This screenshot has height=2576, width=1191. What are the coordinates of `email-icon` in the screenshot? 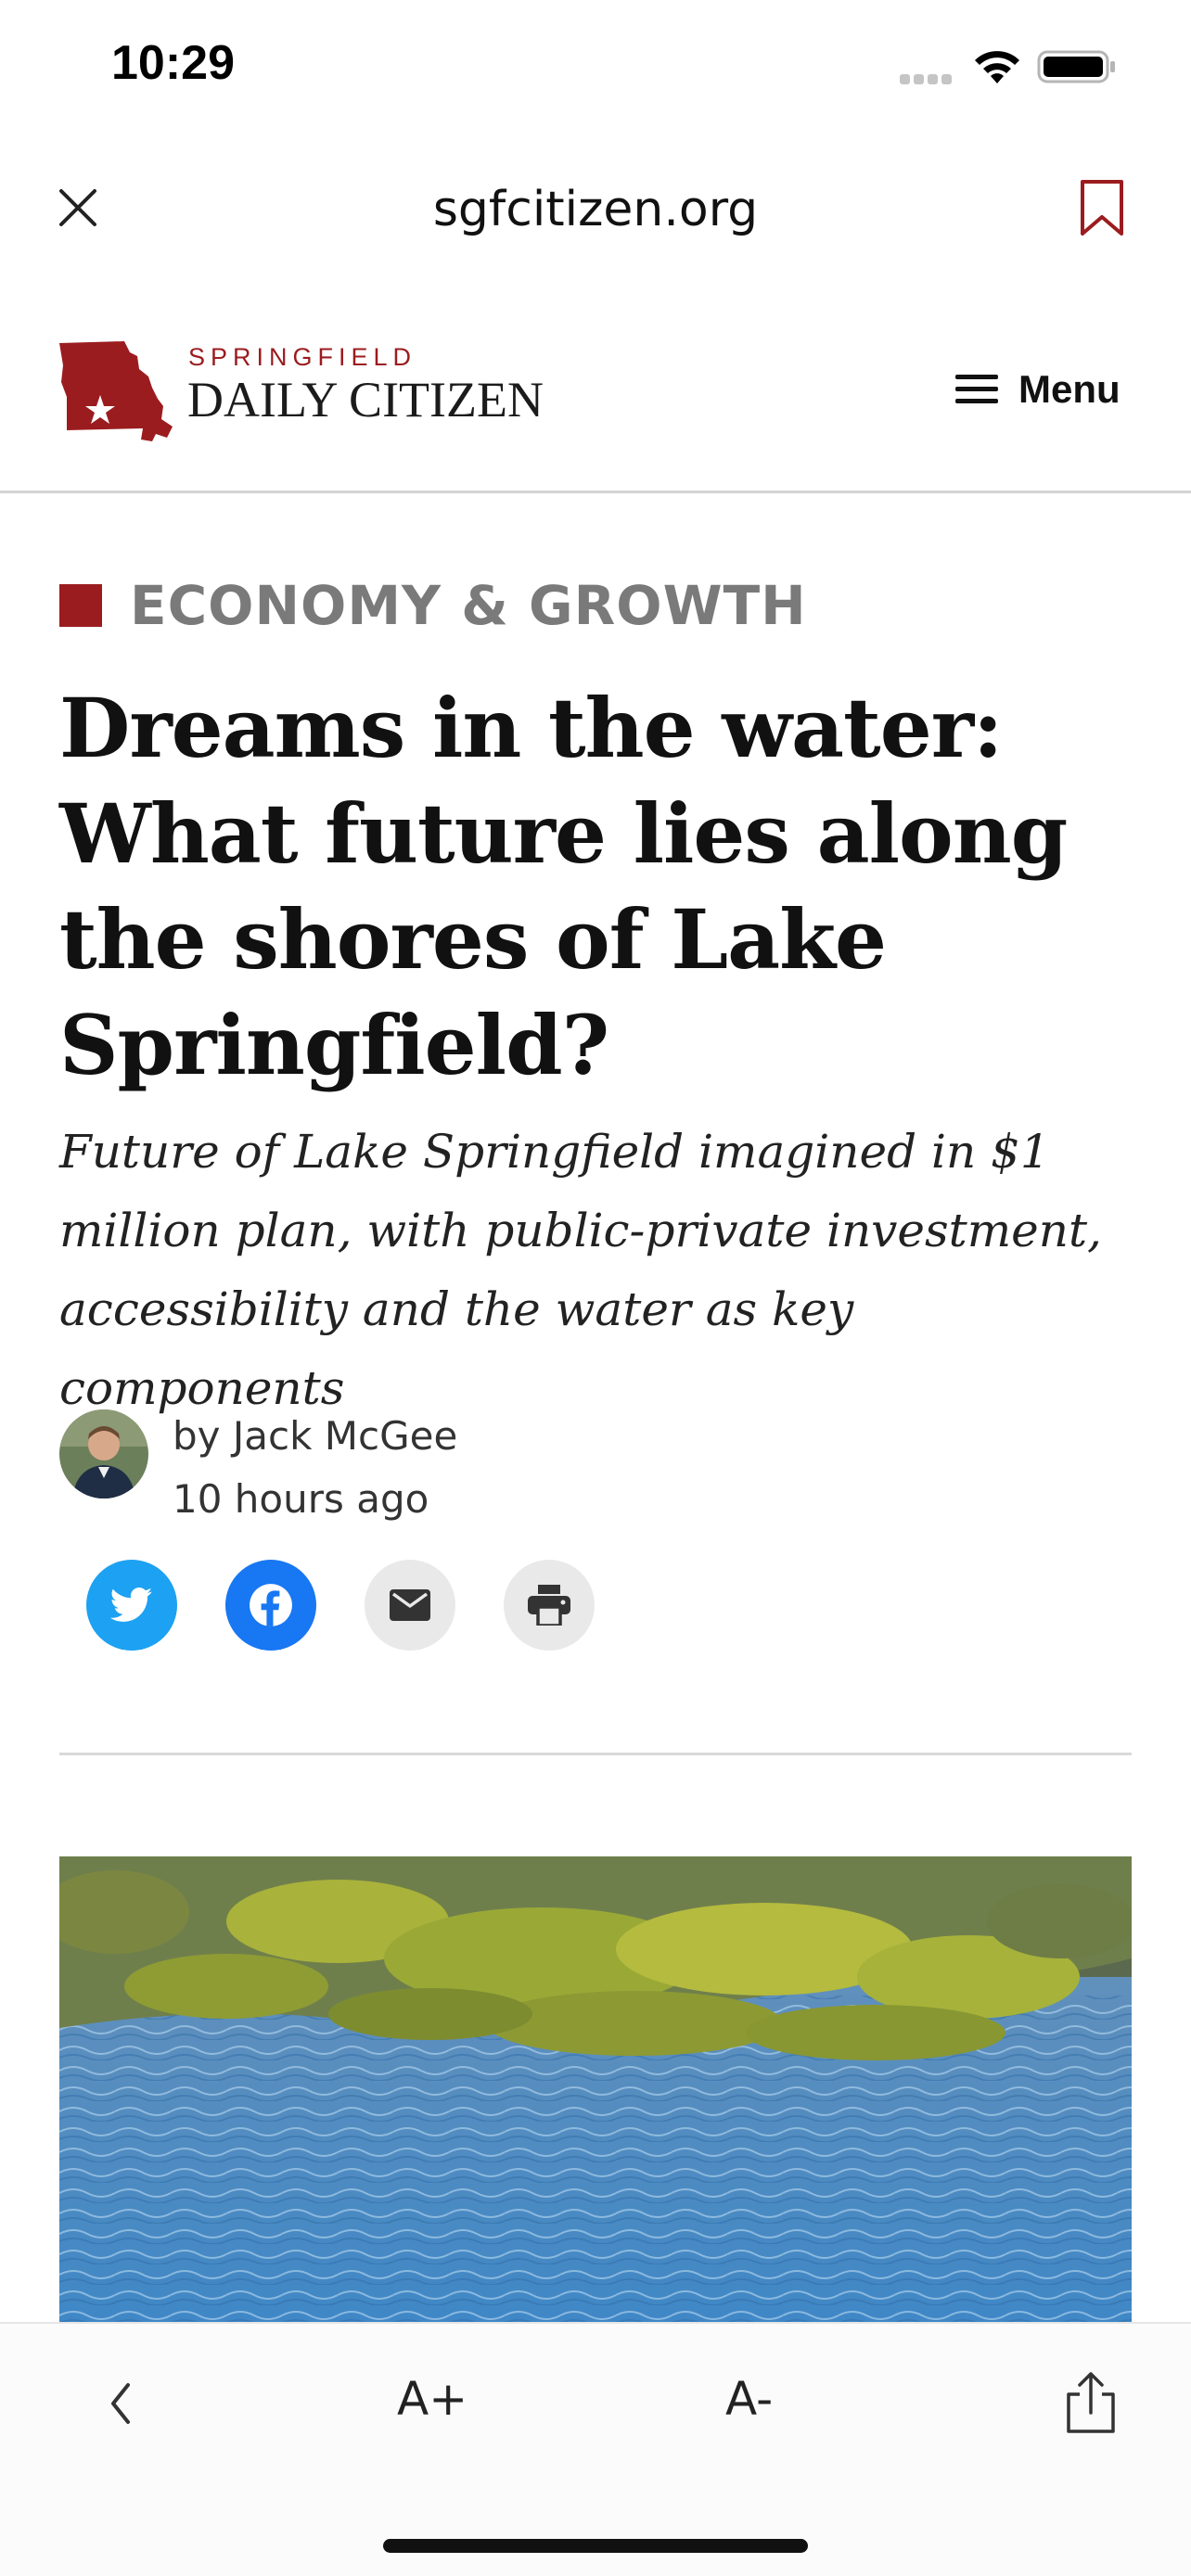 It's located at (410, 1605).